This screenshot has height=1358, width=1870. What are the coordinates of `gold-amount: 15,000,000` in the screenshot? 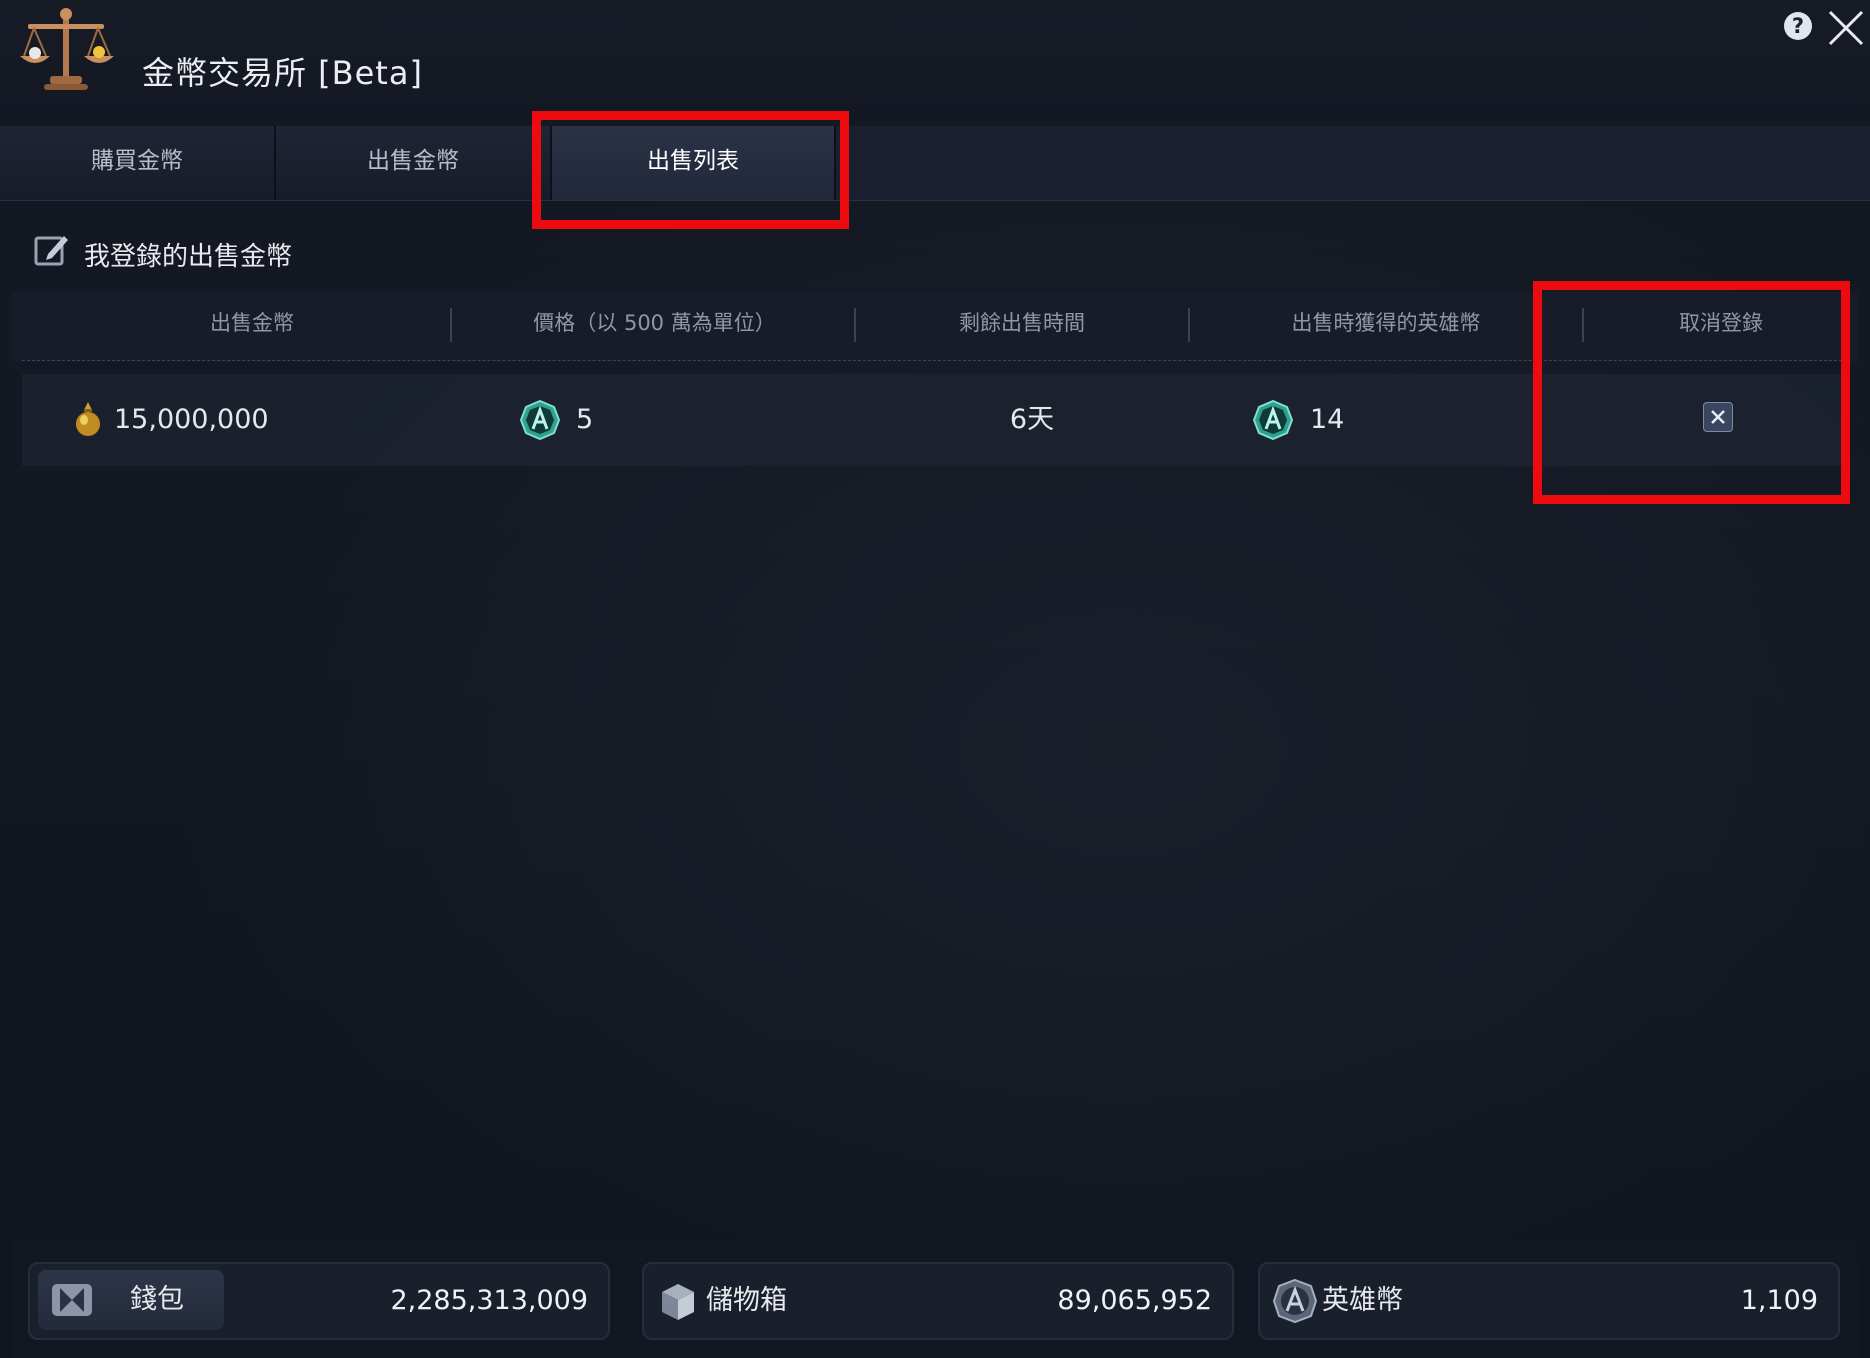 It's located at (191, 419).